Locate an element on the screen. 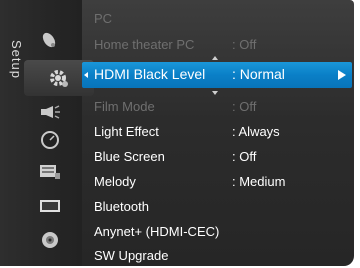 The image size is (360, 268). menu-item-label: Melody is located at coordinates (115, 181).